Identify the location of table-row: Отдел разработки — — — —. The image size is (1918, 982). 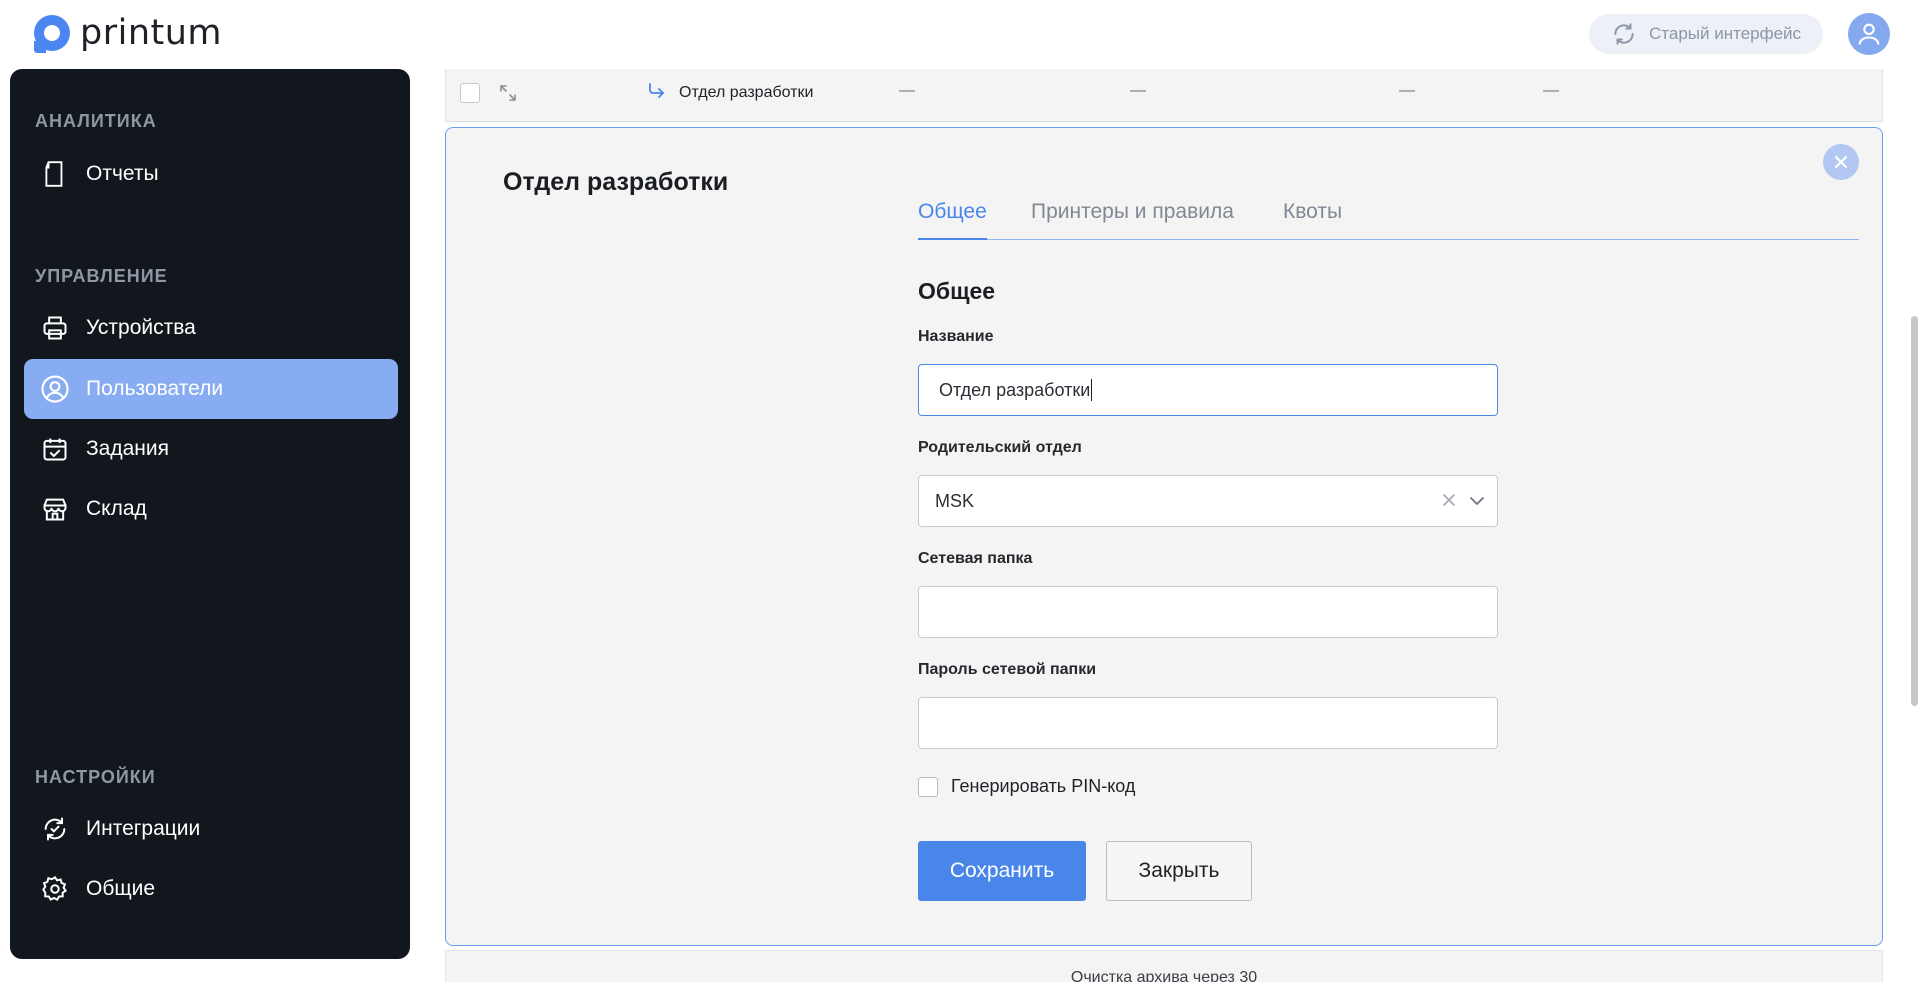
(1164, 95).